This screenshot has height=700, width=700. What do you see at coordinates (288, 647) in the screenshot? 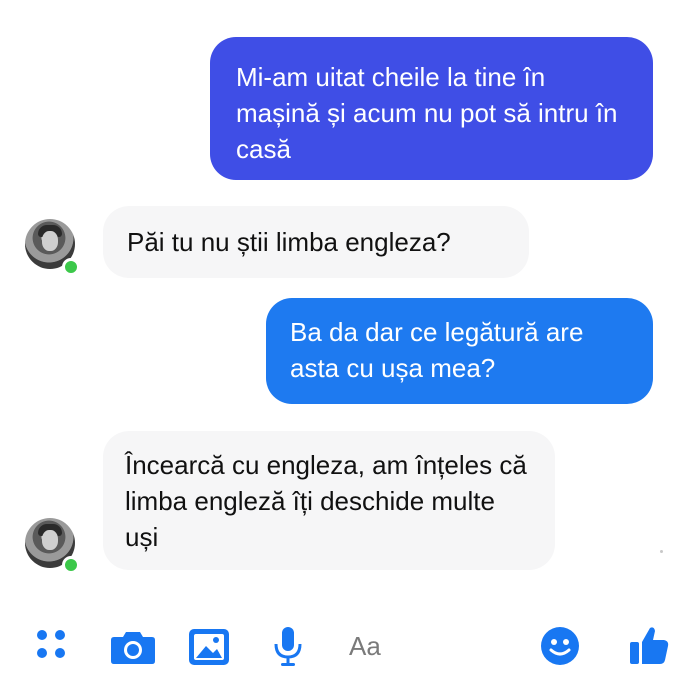
I see `microphone-icon` at bounding box center [288, 647].